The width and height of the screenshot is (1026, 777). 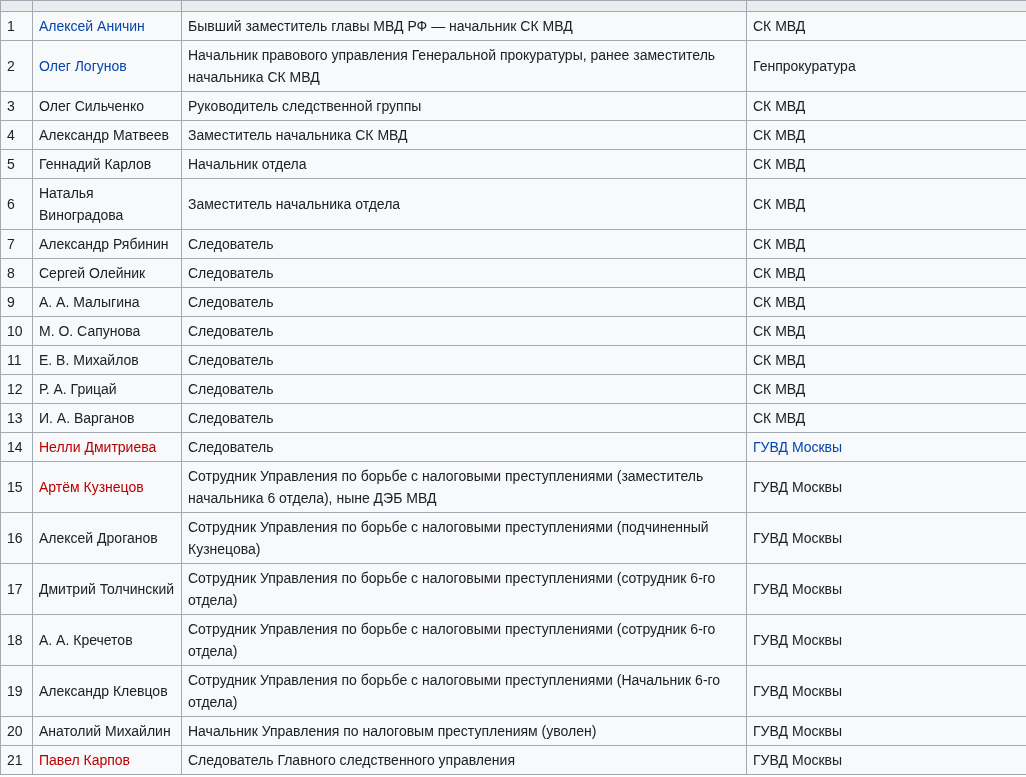 I want to click on row-number: 13, so click(x=15, y=418).